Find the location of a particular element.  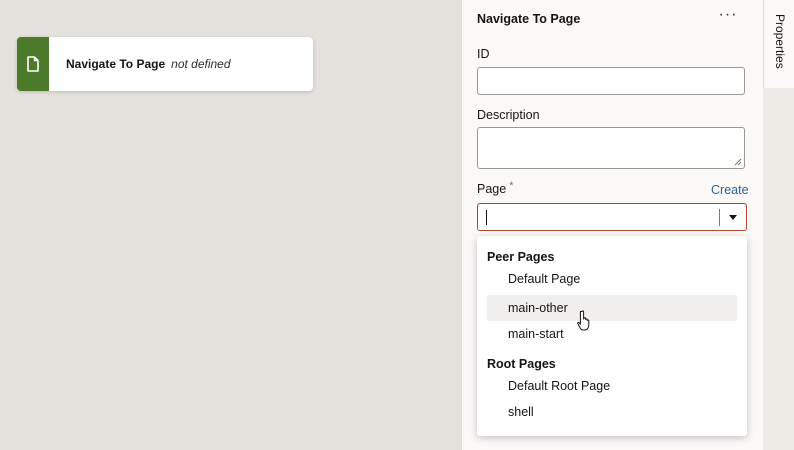

option-shell: shell is located at coordinates (612, 412).